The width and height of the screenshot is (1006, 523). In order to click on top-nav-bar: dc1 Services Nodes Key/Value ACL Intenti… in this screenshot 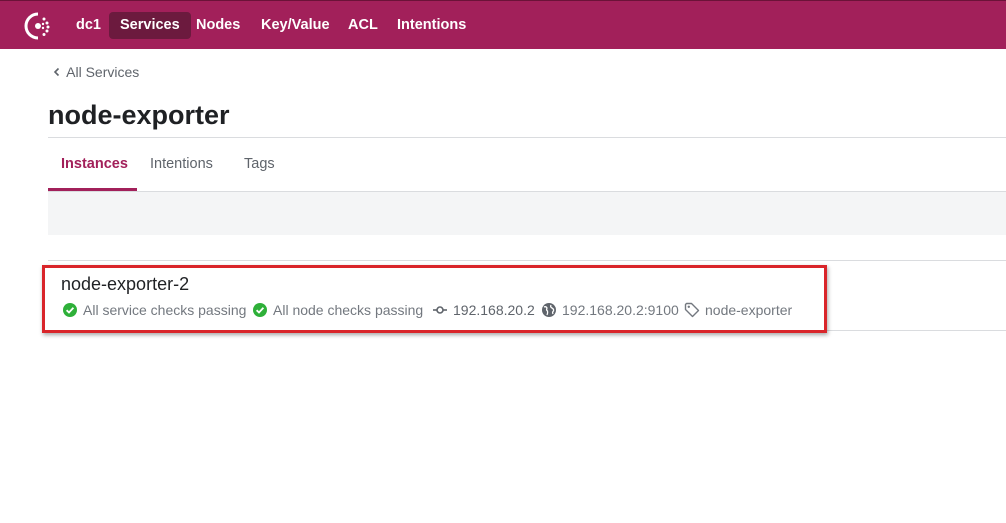, I will do `click(503, 24)`.